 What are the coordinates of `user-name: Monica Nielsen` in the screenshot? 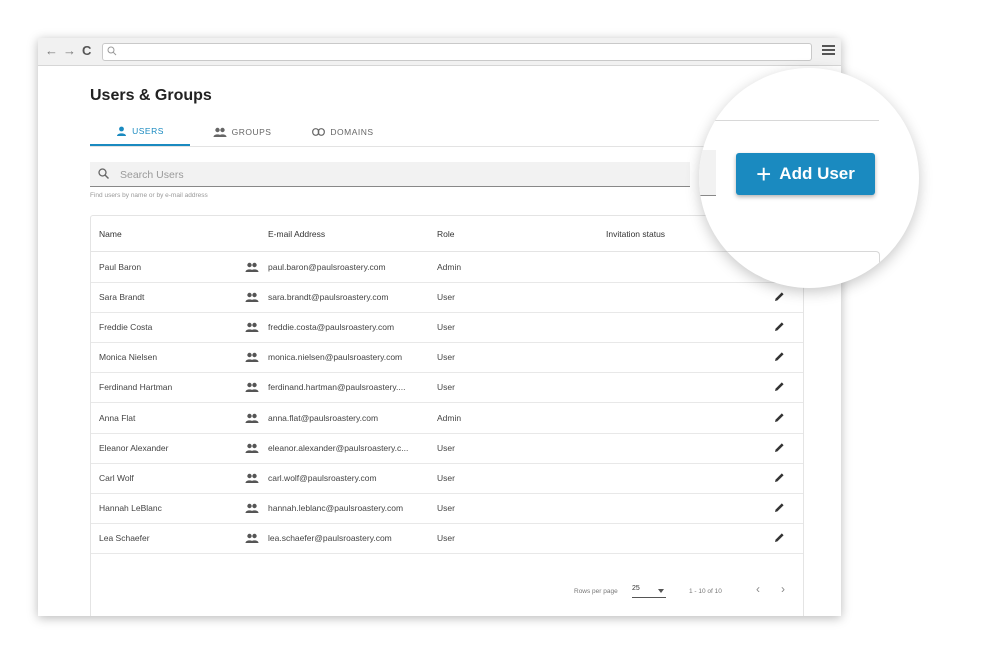 It's located at (128, 357).